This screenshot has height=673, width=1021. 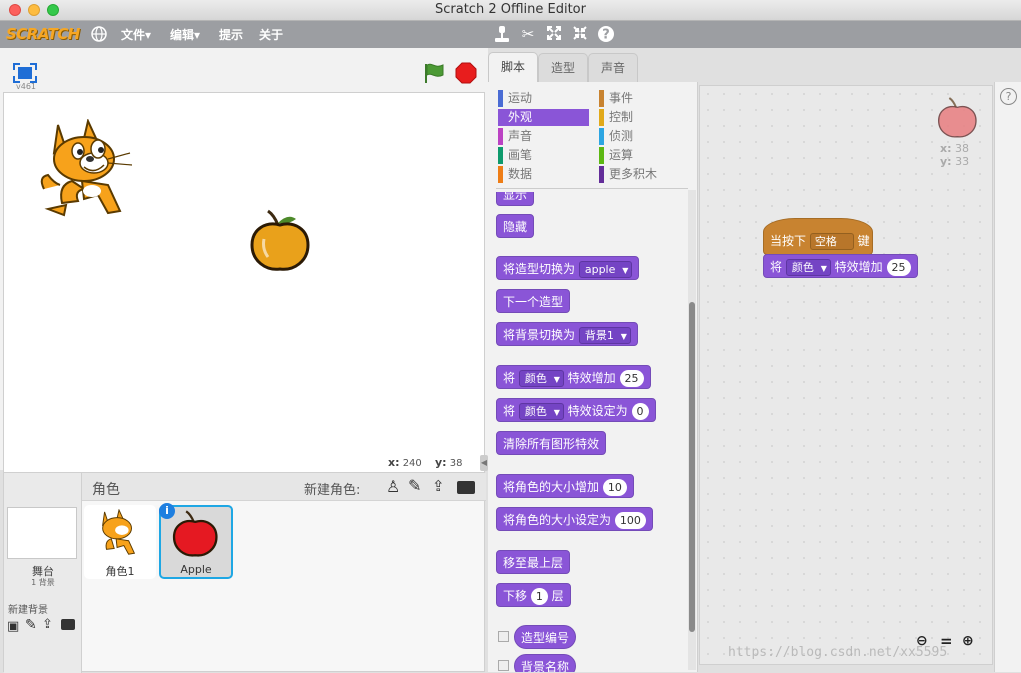 I want to click on sprites-title: 角色, so click(x=106, y=490).